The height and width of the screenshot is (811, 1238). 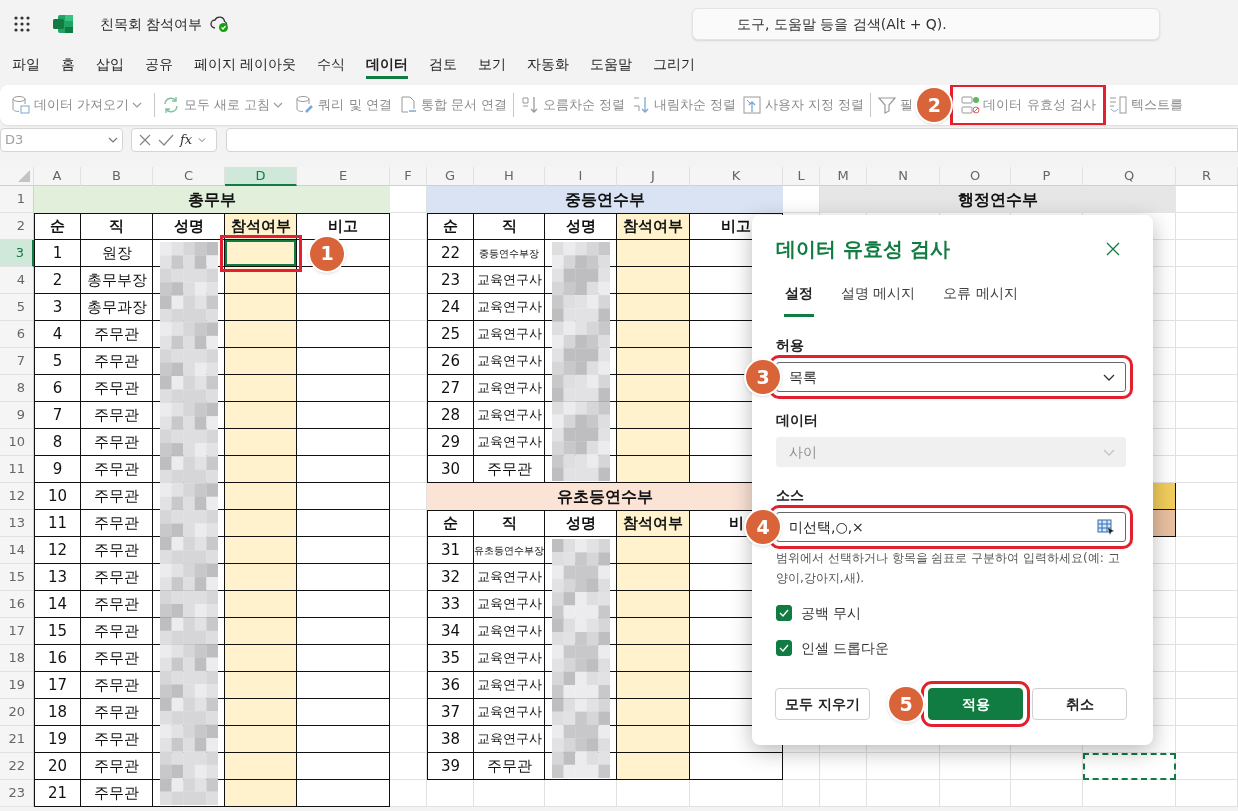 What do you see at coordinates (57, 176) in the screenshot?
I see `column-header: A` at bounding box center [57, 176].